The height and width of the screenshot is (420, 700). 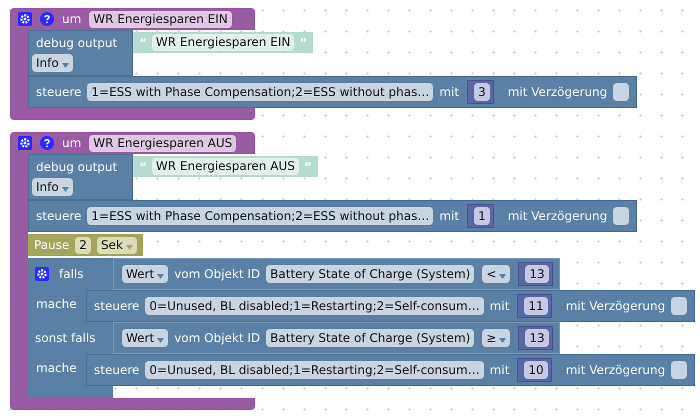 I want to click on text-field: WR Energiesparen AUS, so click(x=225, y=166).